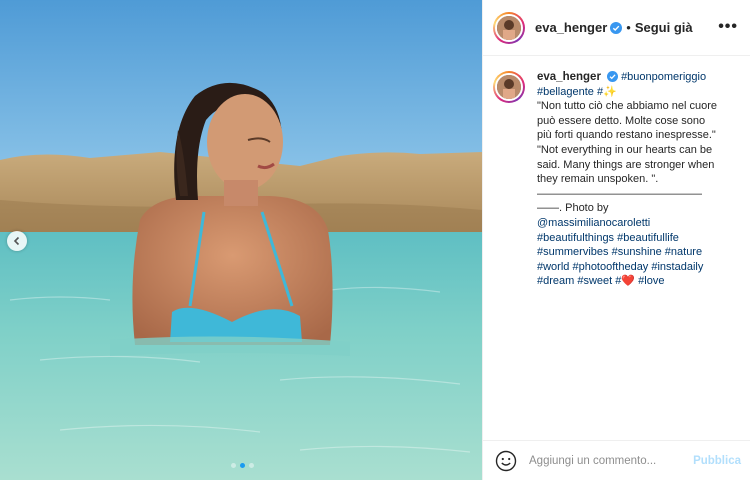  What do you see at coordinates (610, 91) in the screenshot?
I see `sparkle-emoji: ✨` at bounding box center [610, 91].